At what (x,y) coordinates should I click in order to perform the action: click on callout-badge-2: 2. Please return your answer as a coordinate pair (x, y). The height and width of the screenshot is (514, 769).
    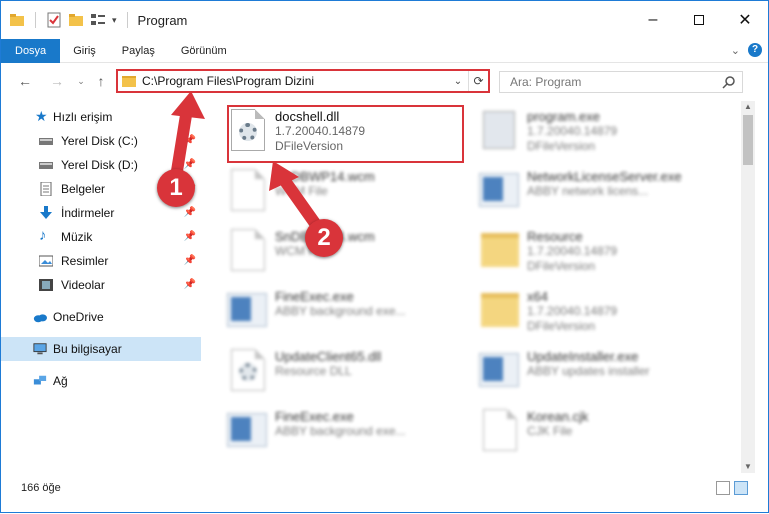
    Looking at the image, I should click on (324, 238).